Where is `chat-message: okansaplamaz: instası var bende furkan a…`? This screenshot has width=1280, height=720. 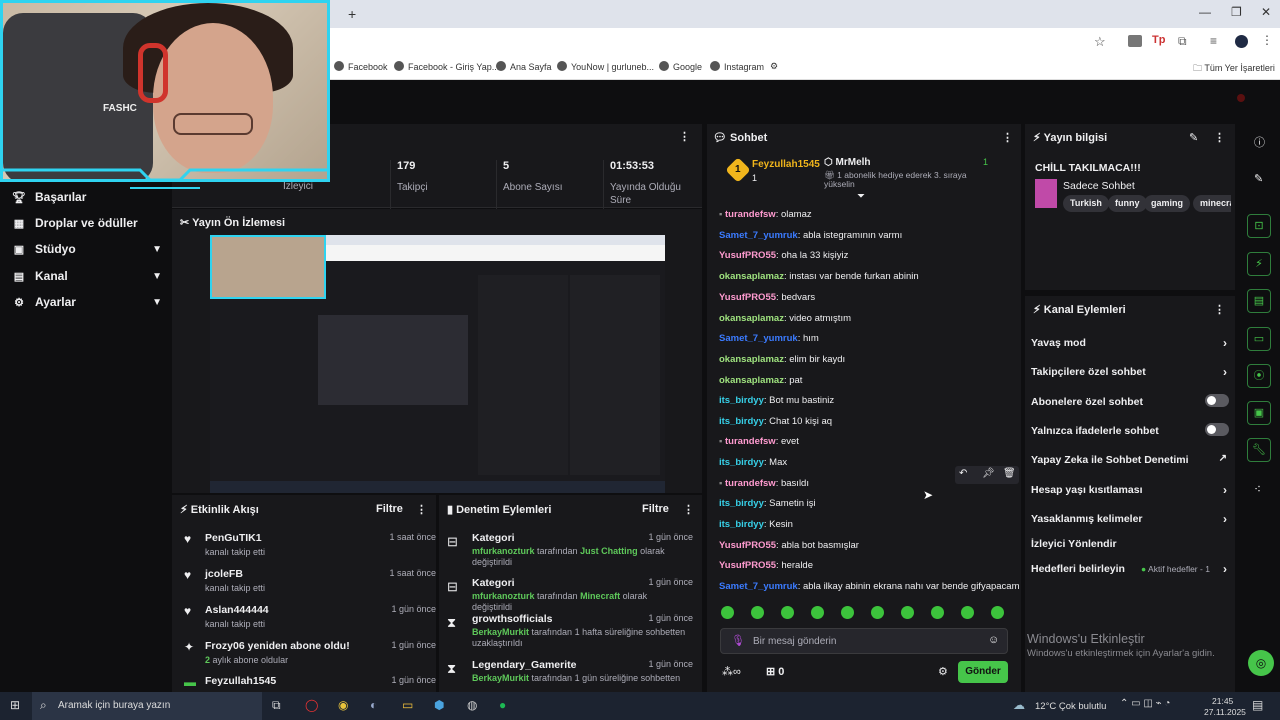 chat-message: okansaplamaz: instası var bende furkan a… is located at coordinates (819, 276).